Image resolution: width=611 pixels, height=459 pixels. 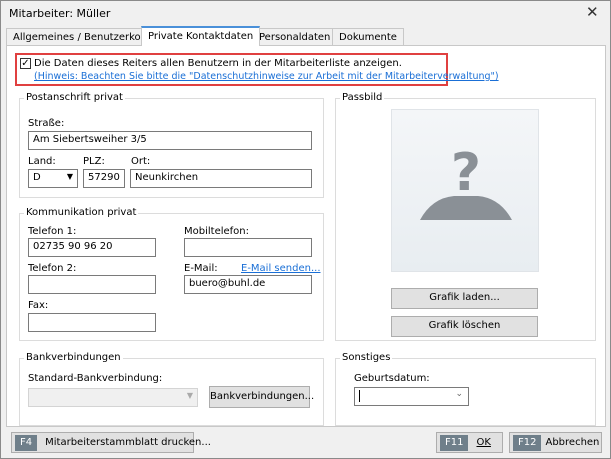 What do you see at coordinates (201, 268) in the screenshot?
I see `email-label: E-Mail:` at bounding box center [201, 268].